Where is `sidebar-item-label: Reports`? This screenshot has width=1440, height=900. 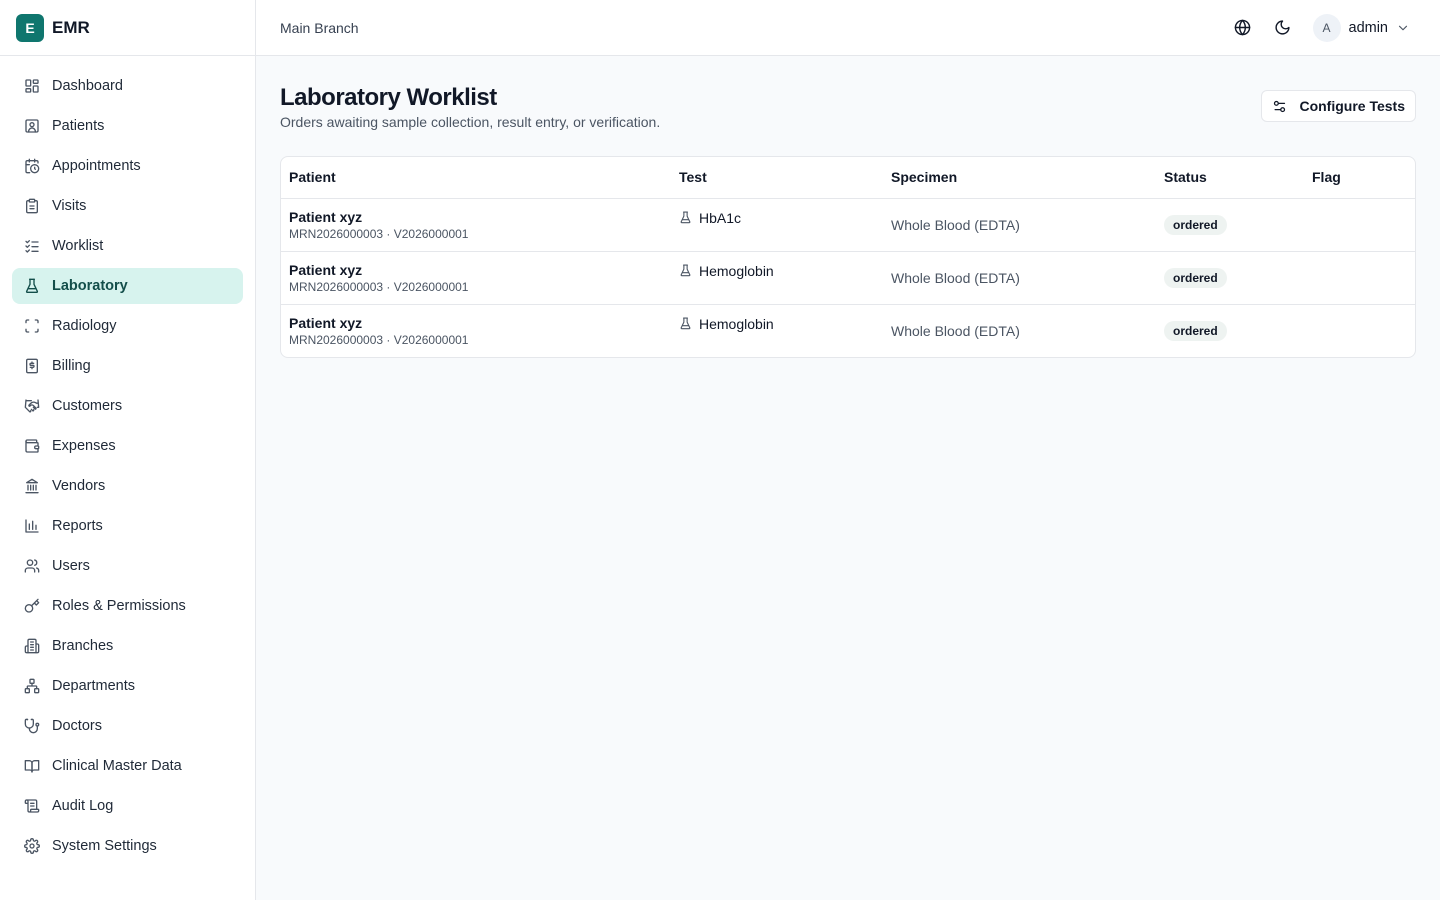 sidebar-item-label: Reports is located at coordinates (77, 526).